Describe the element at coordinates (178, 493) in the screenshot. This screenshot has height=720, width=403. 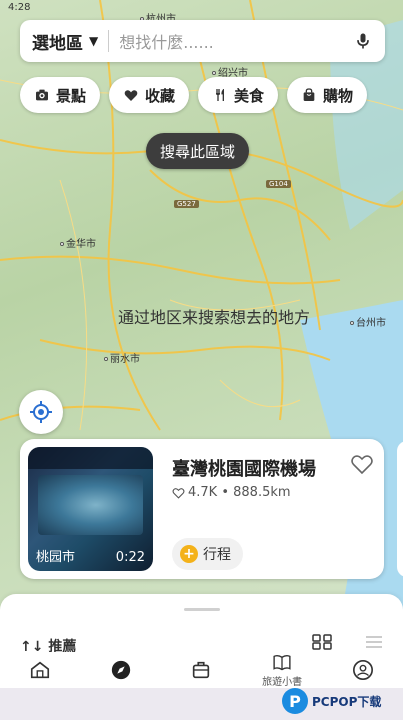
I see `heart-outline-icon` at that location.